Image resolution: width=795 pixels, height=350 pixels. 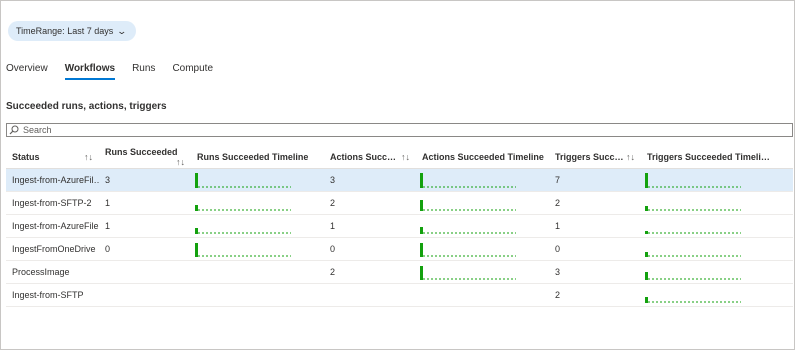 I want to click on tab-runs: Runs, so click(x=143, y=71).